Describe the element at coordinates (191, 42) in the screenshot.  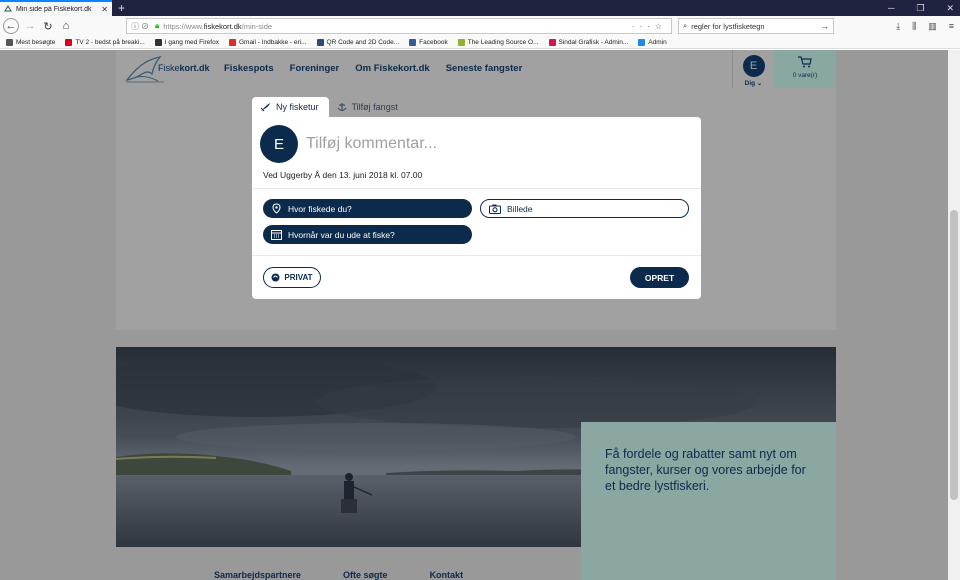
I see `bookmark-label: I gang med Firefox` at that location.